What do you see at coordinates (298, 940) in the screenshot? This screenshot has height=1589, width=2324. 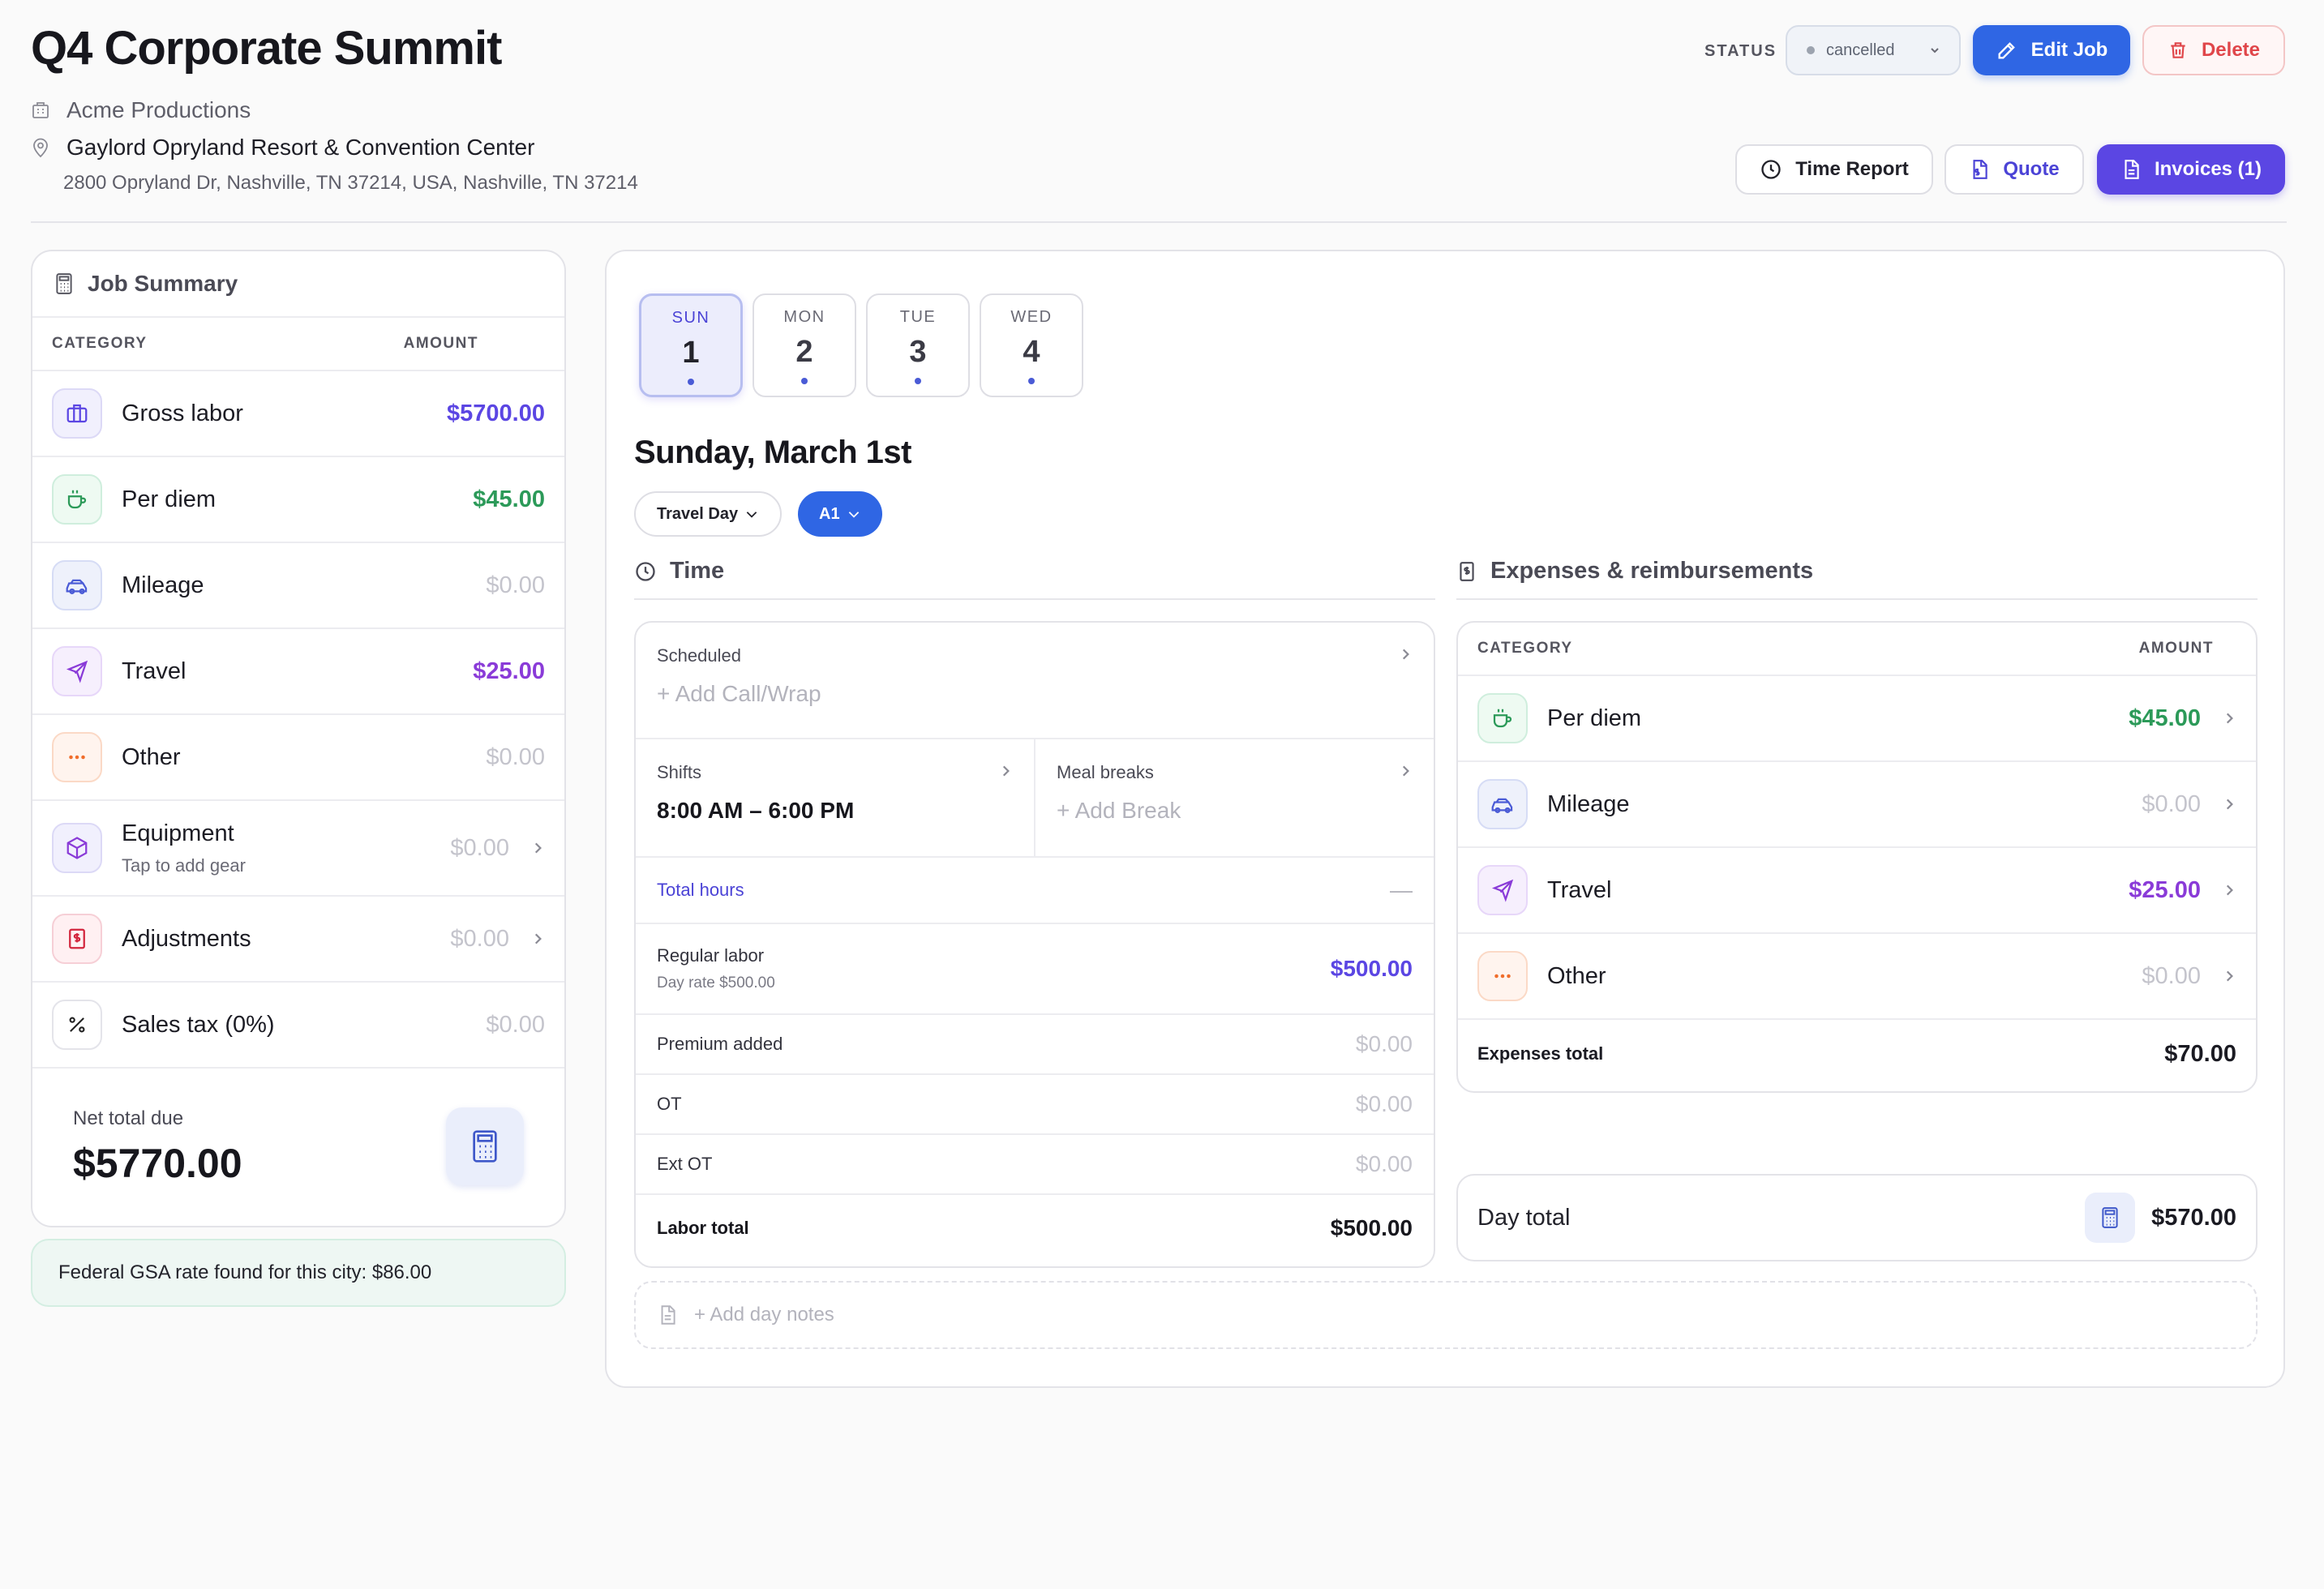 I see `summary-row-adjustments: Adjustments $0.00` at bounding box center [298, 940].